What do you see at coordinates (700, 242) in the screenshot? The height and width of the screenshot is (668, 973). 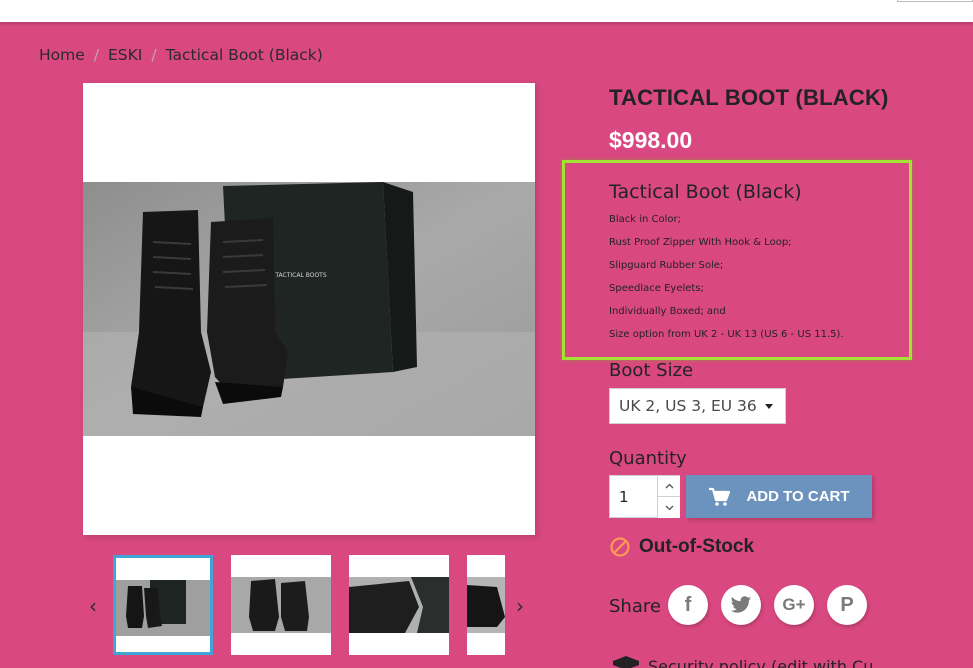 I see `description-line: Rust Proof Zipper With Hook & Loop;` at bounding box center [700, 242].